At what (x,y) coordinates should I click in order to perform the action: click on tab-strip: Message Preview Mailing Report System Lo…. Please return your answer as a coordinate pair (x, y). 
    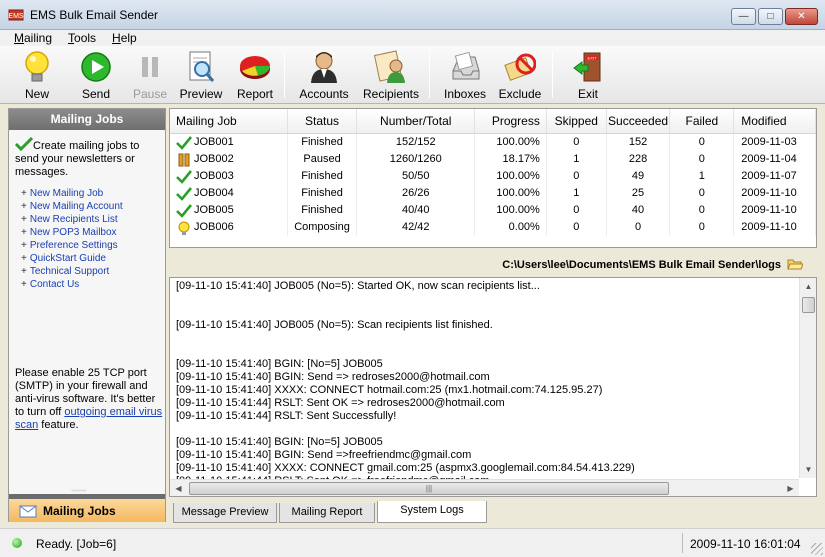
    Looking at the image, I should click on (493, 512).